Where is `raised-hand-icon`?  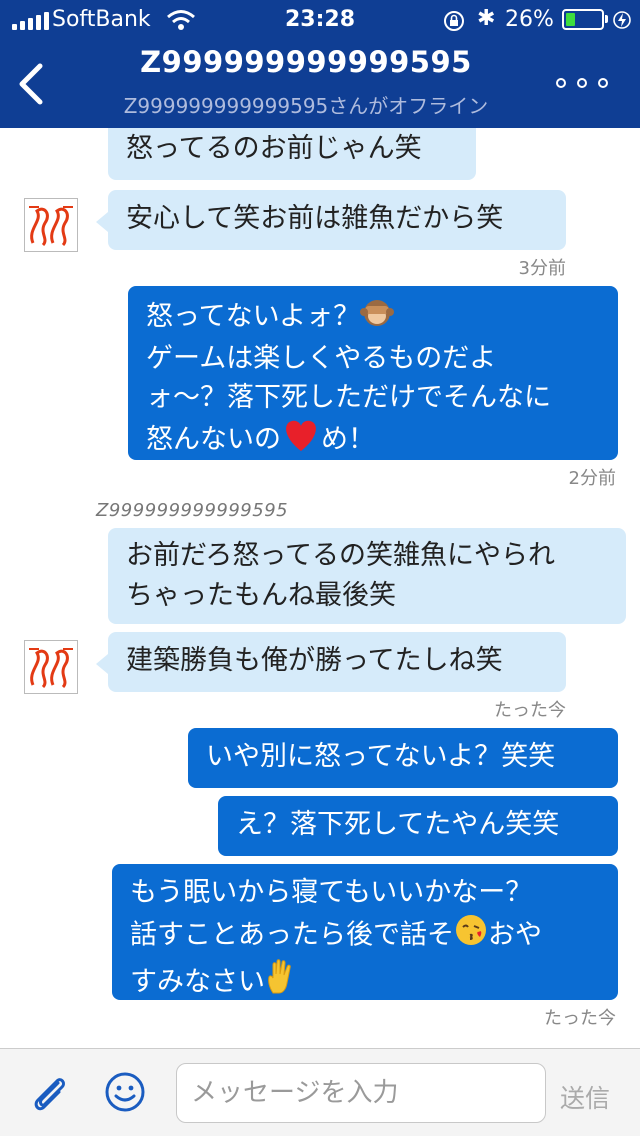
raised-hand-icon is located at coordinates (281, 983).